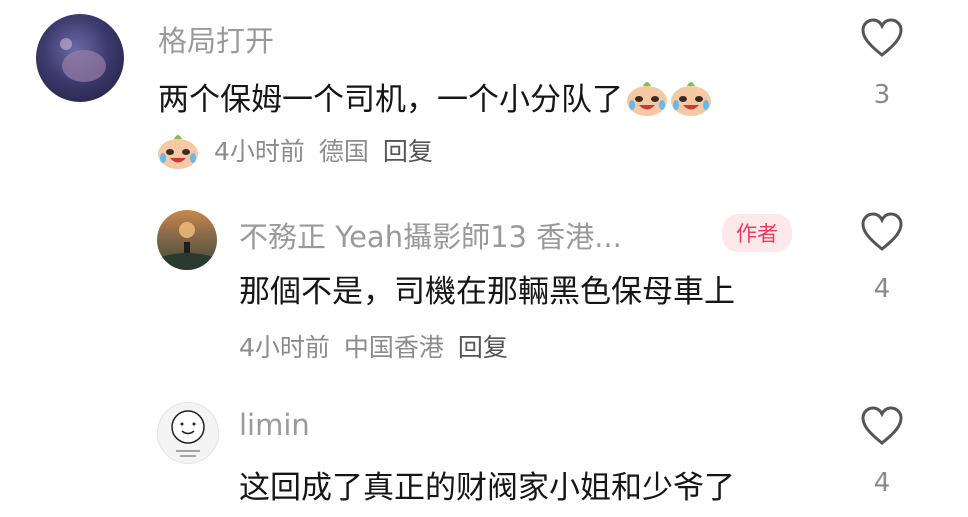 Image resolution: width=968 pixels, height=517 pixels. I want to click on comment-username: limin, so click(274, 425).